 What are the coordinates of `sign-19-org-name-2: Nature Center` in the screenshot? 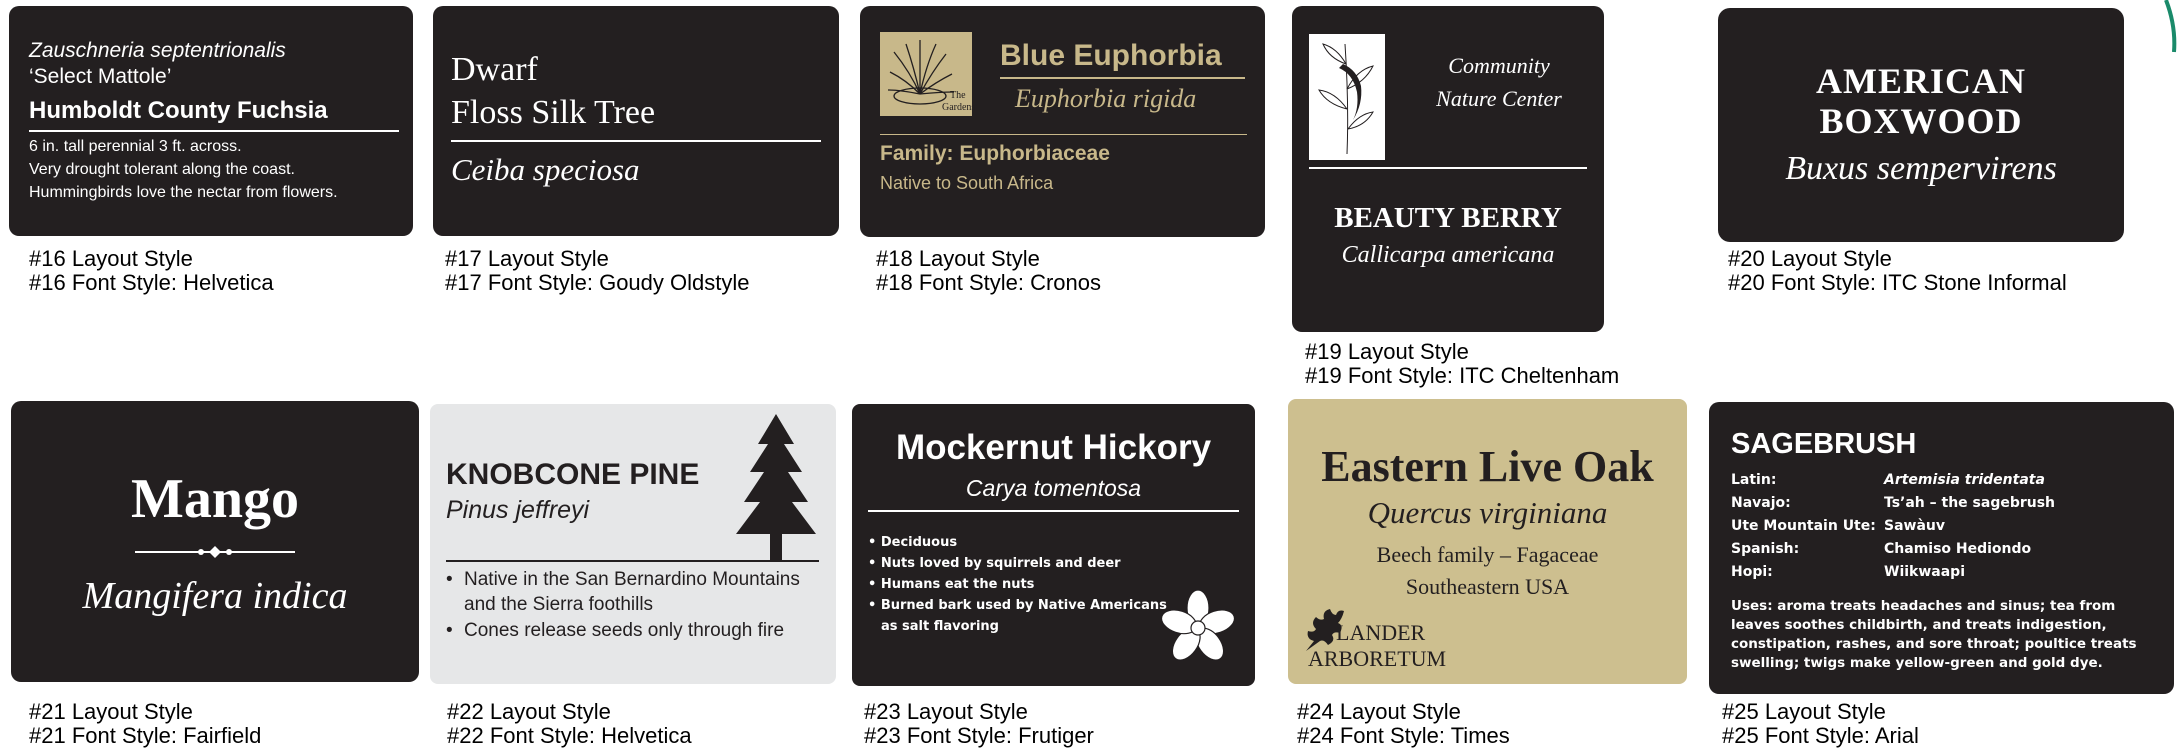 It's located at (1499, 98).